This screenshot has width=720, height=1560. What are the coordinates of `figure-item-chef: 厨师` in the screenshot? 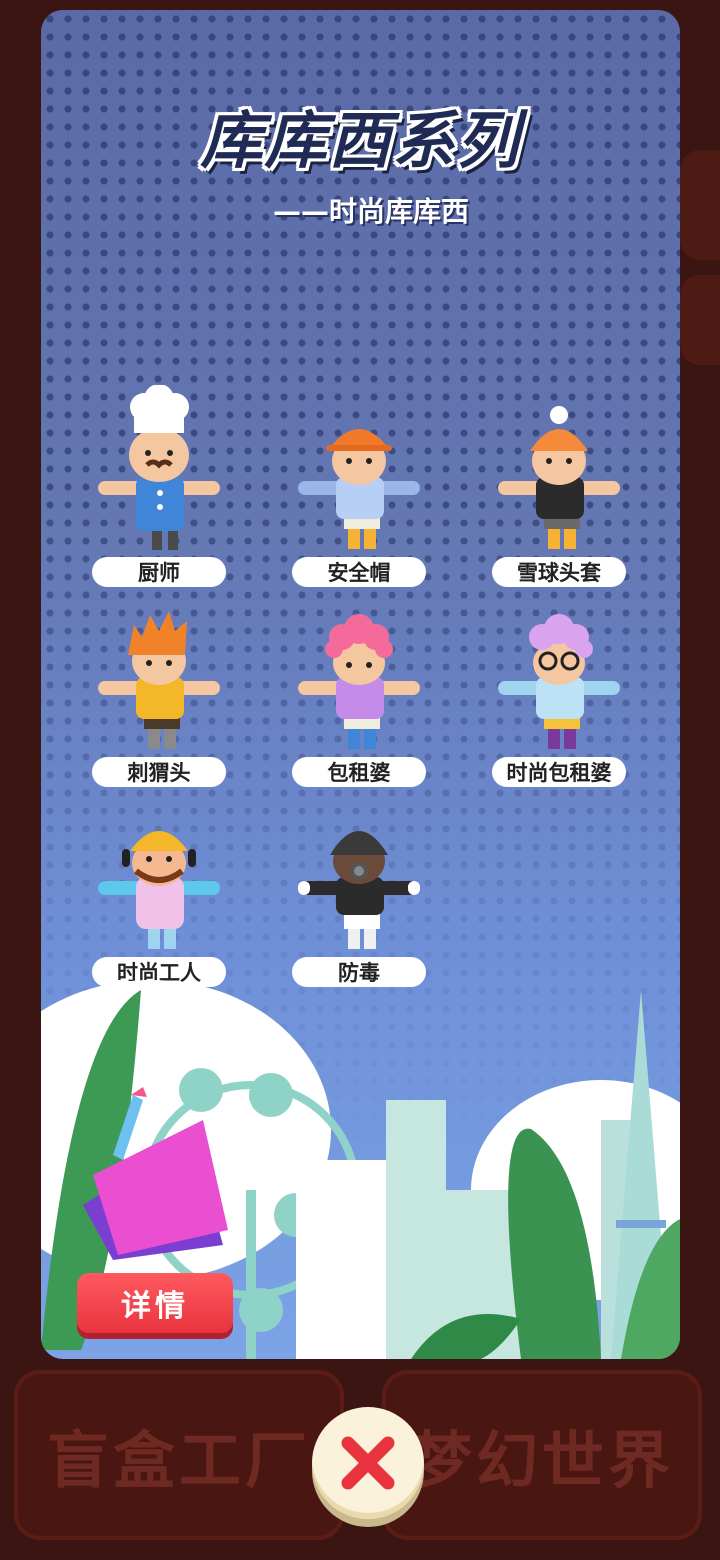 It's located at (159, 490).